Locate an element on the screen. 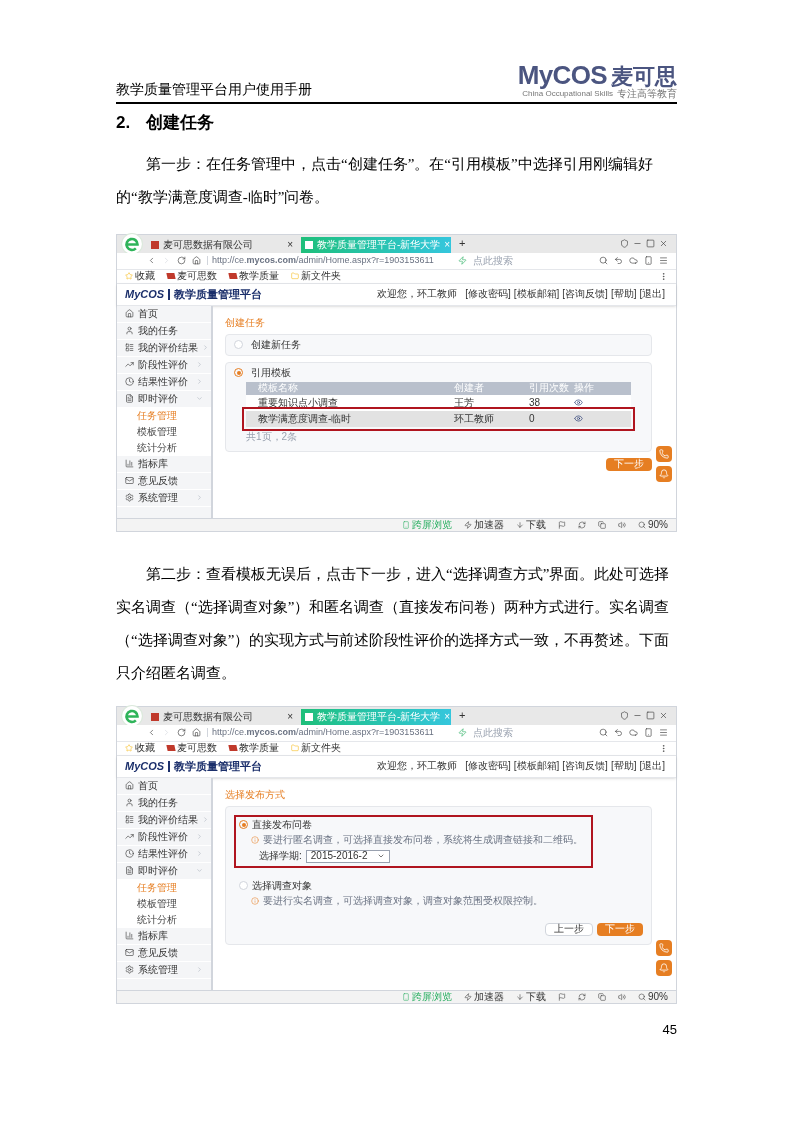 The height and width of the screenshot is (1122, 793). option-label: 创建新任务 is located at coordinates (276, 344).